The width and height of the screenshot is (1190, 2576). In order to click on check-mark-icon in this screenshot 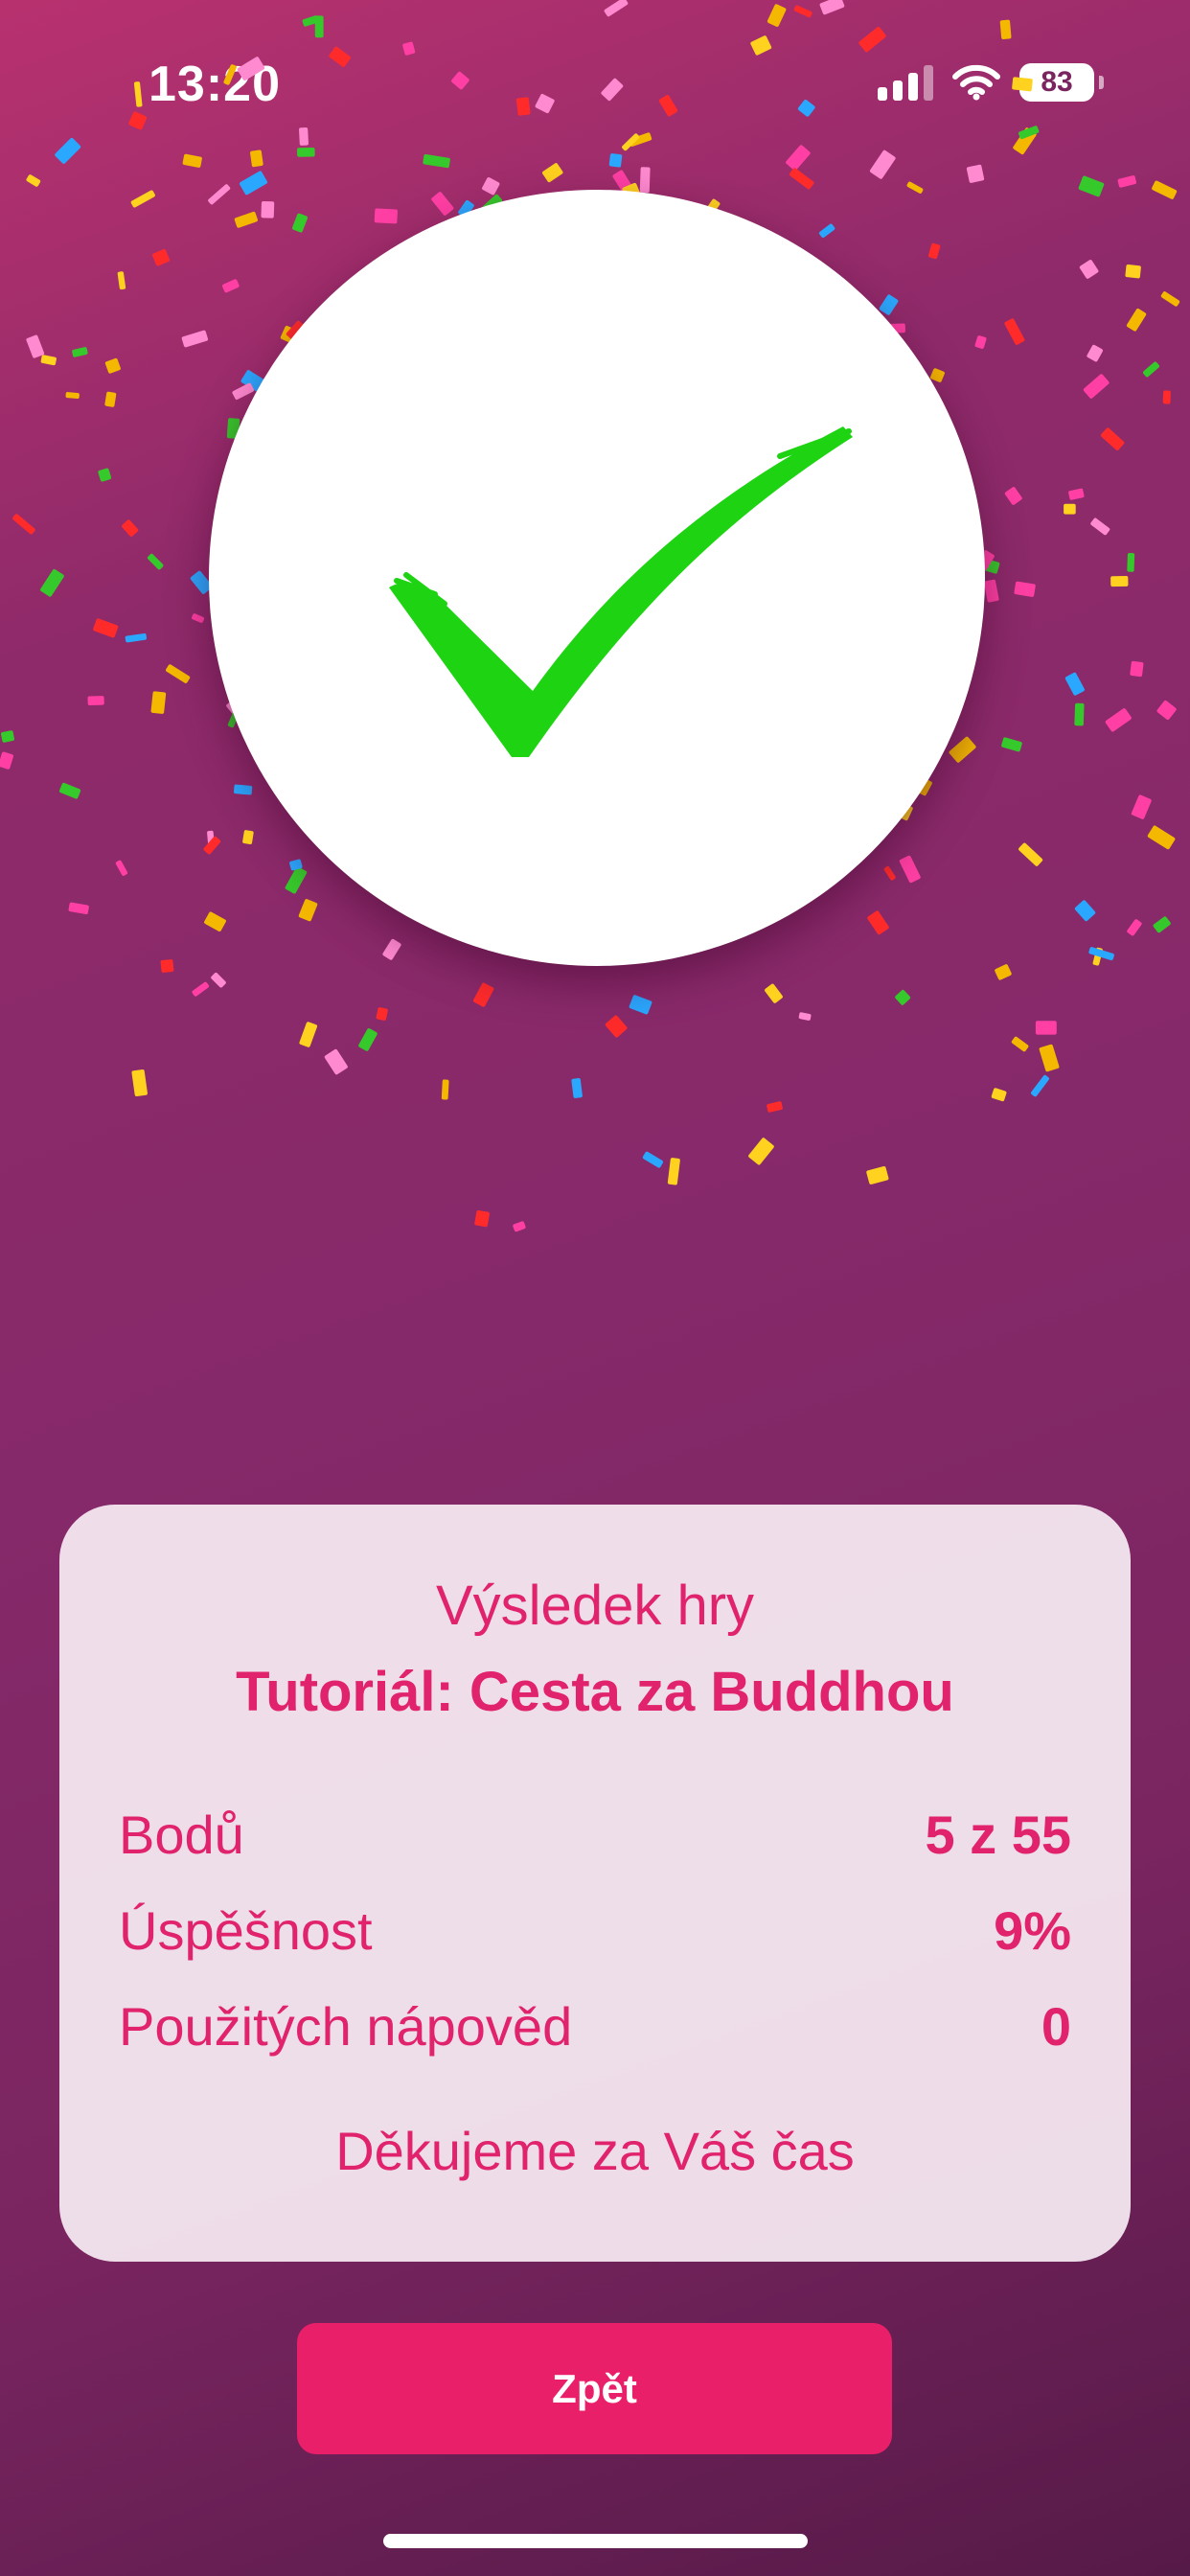, I will do `click(621, 591)`.